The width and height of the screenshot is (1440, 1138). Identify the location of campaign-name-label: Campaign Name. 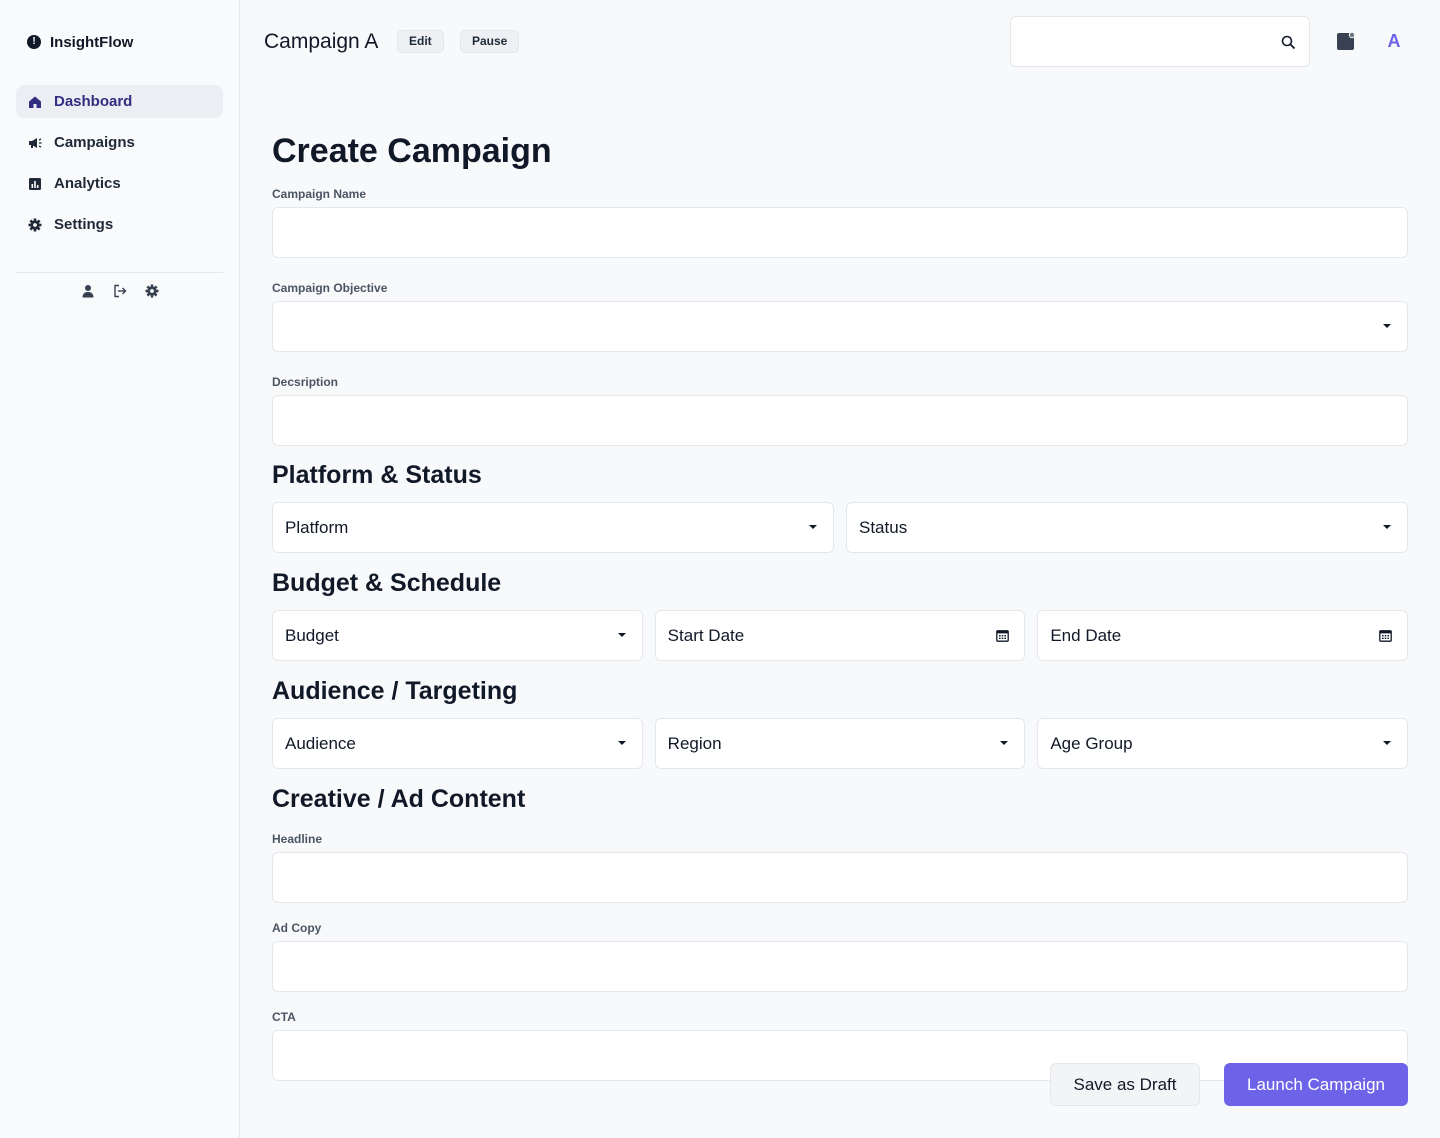
(319, 194).